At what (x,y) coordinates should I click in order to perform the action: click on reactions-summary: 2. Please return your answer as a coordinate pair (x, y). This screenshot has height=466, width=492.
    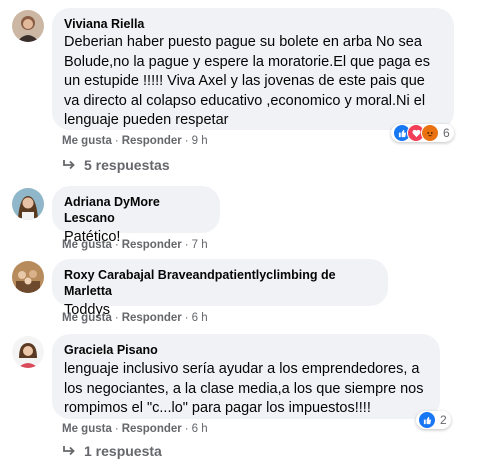
    Looking at the image, I should click on (433, 420).